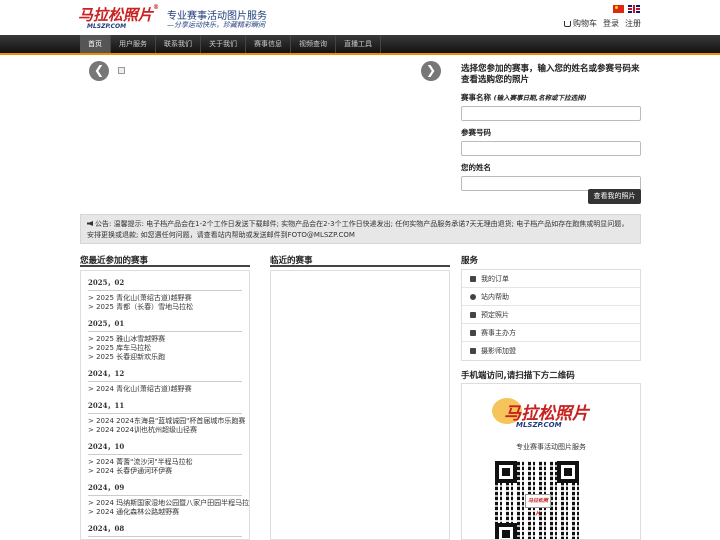 The image size is (720, 540). What do you see at coordinates (166, 421) in the screenshot?
I see `event-link: > 2024 2024东海县"蓝城诚园"杯首届城市乐跑赛` at bounding box center [166, 421].